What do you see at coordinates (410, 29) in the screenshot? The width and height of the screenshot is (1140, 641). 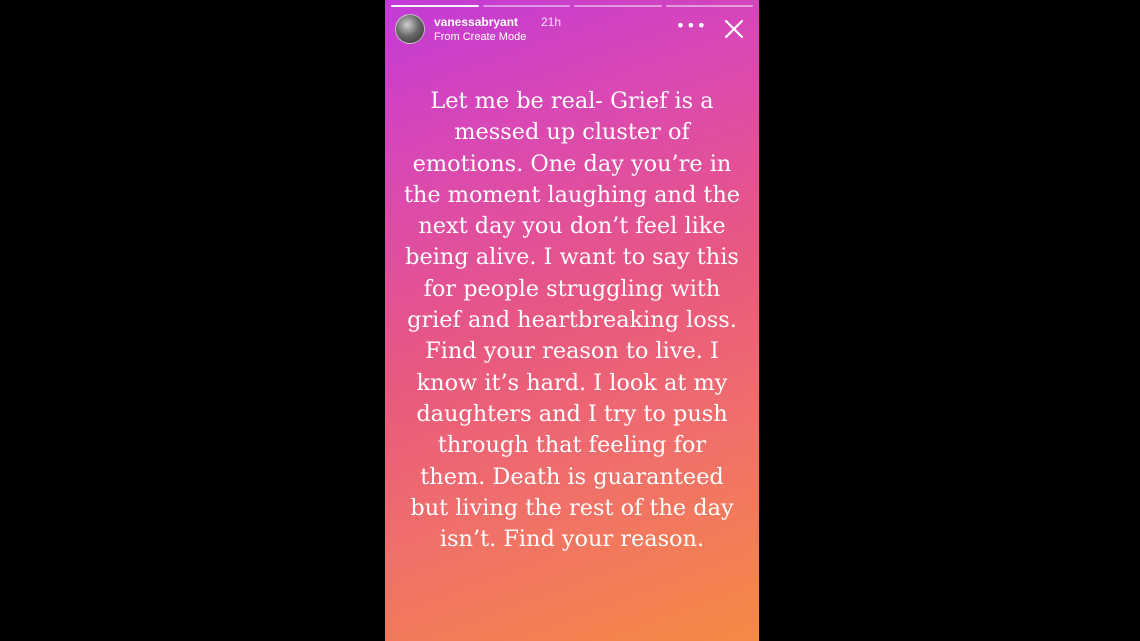 I see `avatar` at bounding box center [410, 29].